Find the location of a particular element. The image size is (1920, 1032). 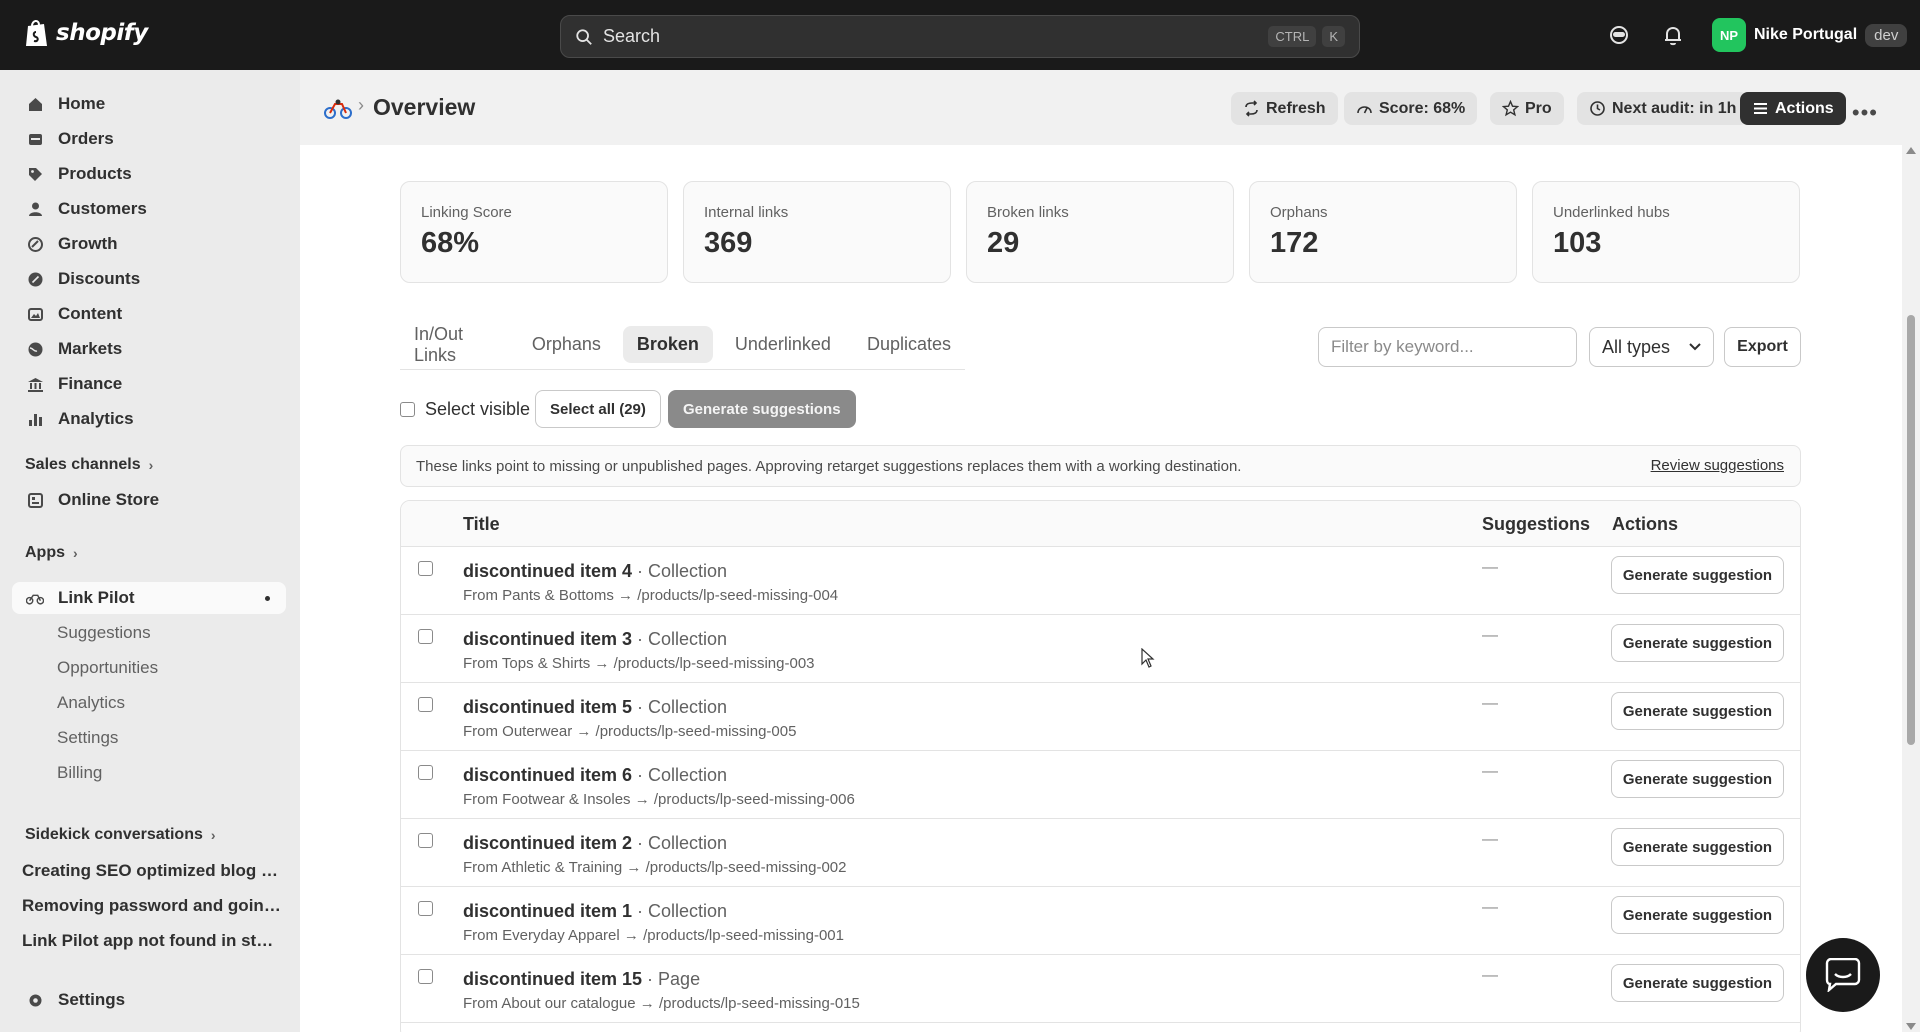

row-title-text: discontinued item 3 is located at coordinates (547, 639).